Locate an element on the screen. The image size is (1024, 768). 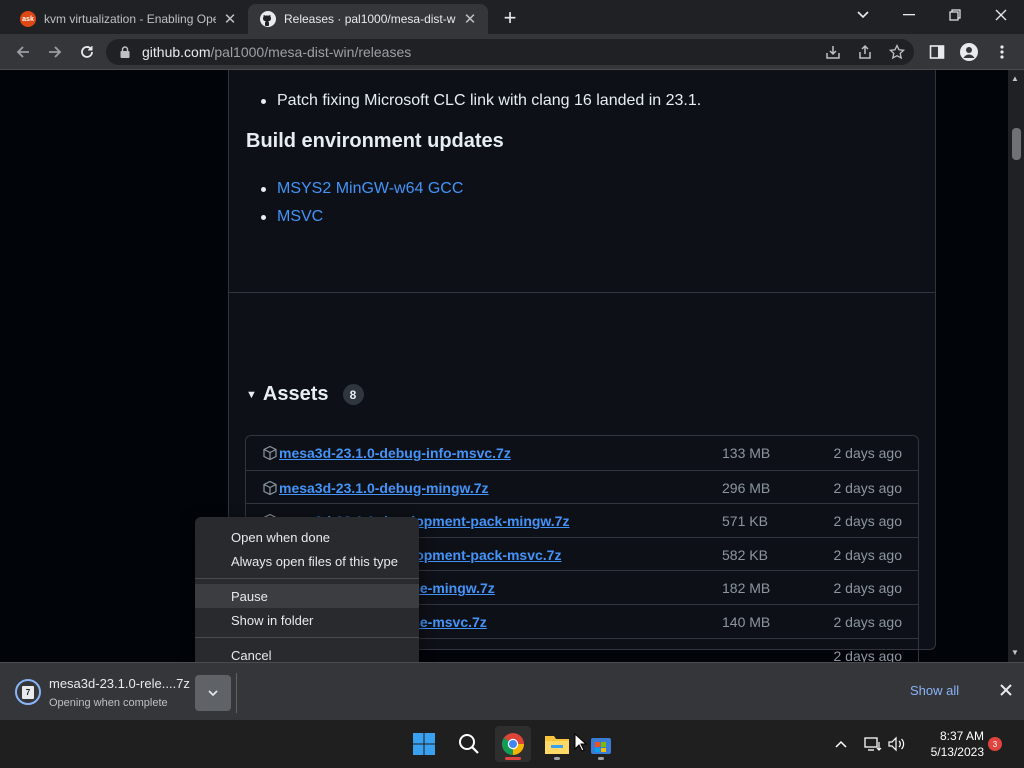
asset-size: 571 KB is located at coordinates (745, 521).